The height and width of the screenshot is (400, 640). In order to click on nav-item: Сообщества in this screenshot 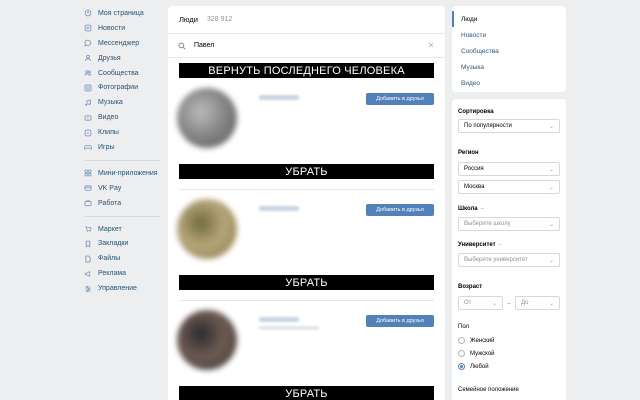, I will do `click(128, 73)`.